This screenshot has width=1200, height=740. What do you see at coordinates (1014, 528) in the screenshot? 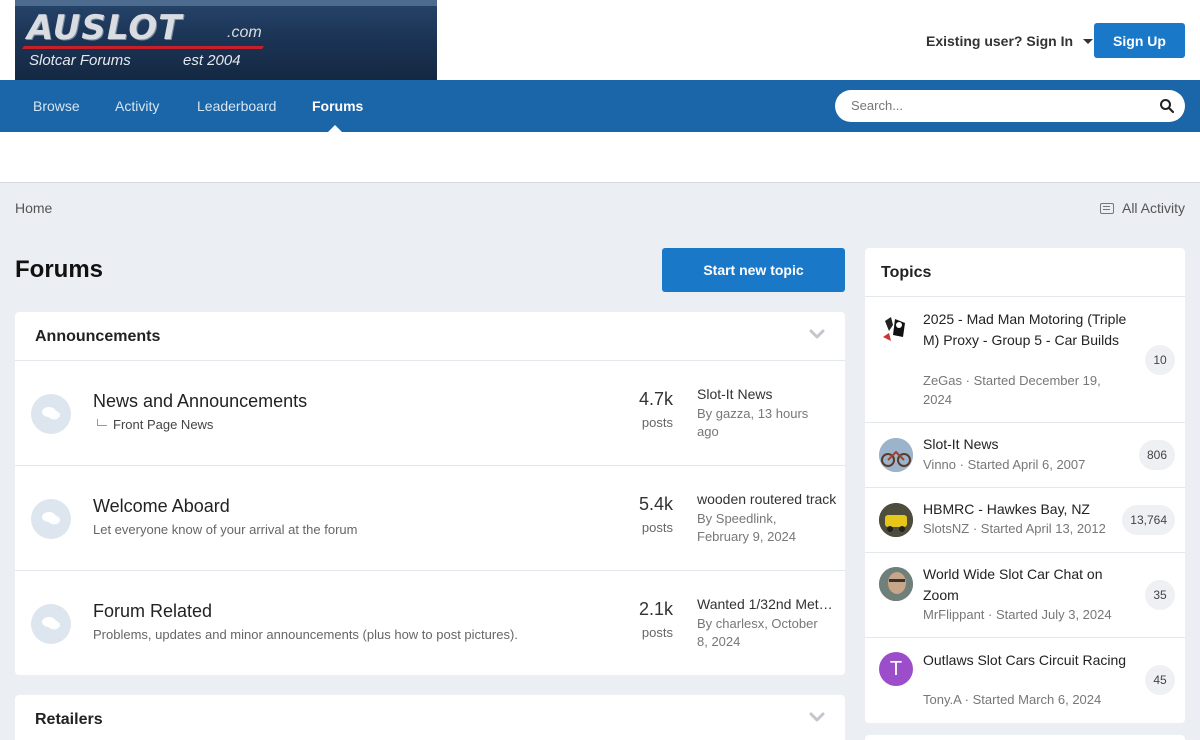
I see `topic-meta: SlotsNZ · Started April 13, 2012` at bounding box center [1014, 528].